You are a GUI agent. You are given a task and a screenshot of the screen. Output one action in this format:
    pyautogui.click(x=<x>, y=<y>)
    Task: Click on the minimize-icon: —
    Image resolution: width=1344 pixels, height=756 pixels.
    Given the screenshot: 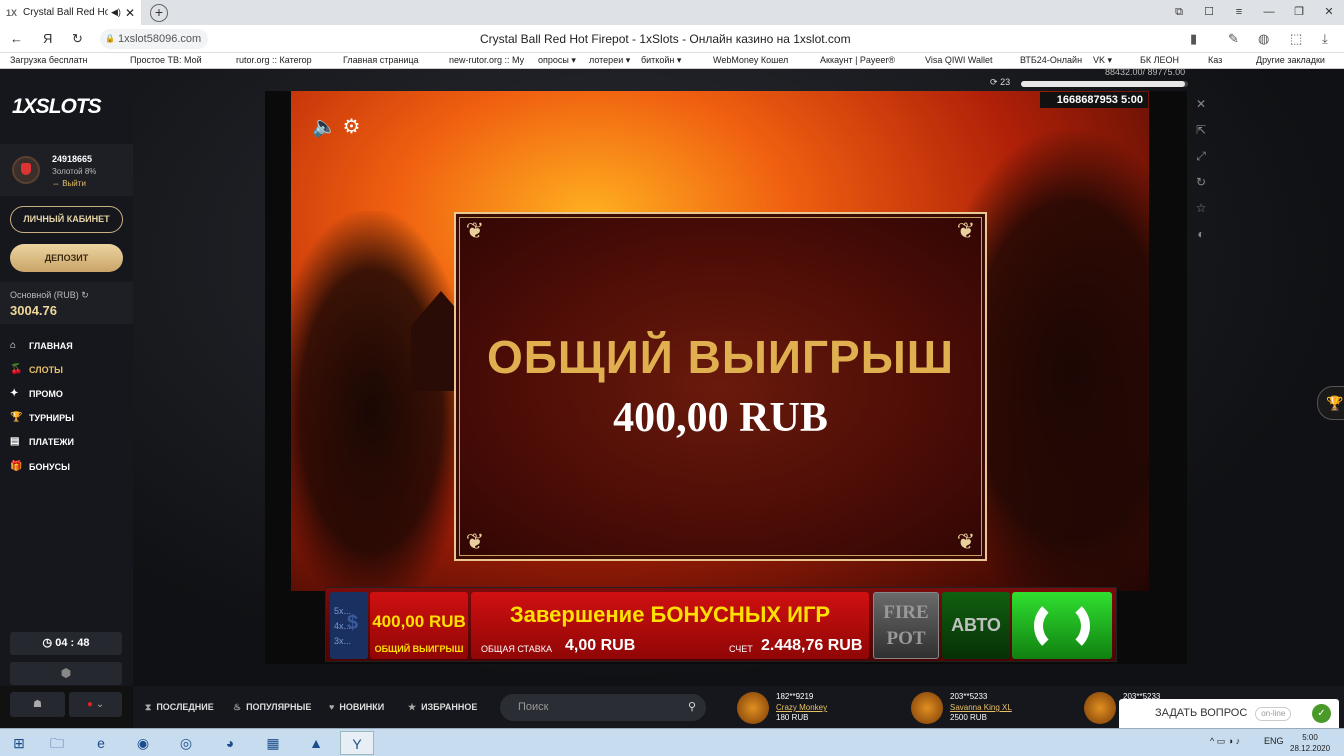 What is the action you would take?
    pyautogui.click(x=1269, y=12)
    